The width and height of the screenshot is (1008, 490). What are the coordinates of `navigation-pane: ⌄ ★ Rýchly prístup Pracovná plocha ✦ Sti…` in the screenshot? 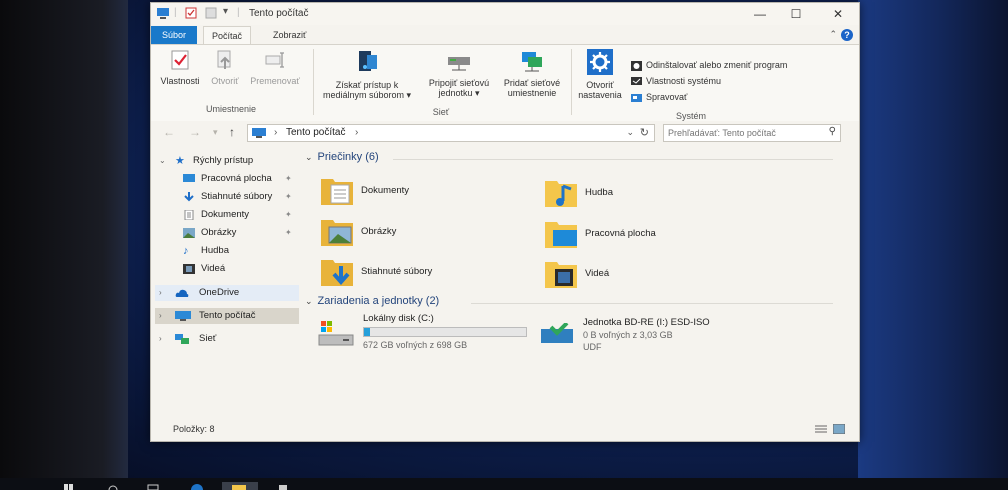 It's located at (226, 280).